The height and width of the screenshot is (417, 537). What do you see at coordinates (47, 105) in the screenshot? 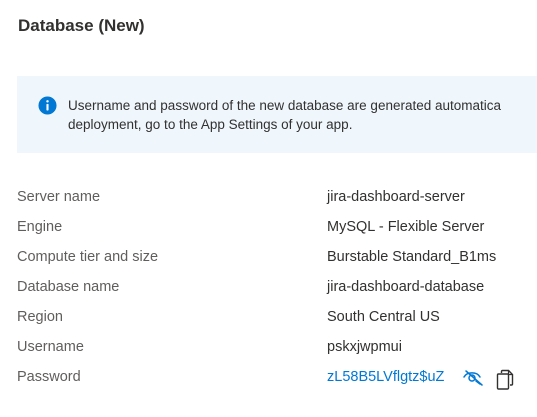
I see `info-icon` at bounding box center [47, 105].